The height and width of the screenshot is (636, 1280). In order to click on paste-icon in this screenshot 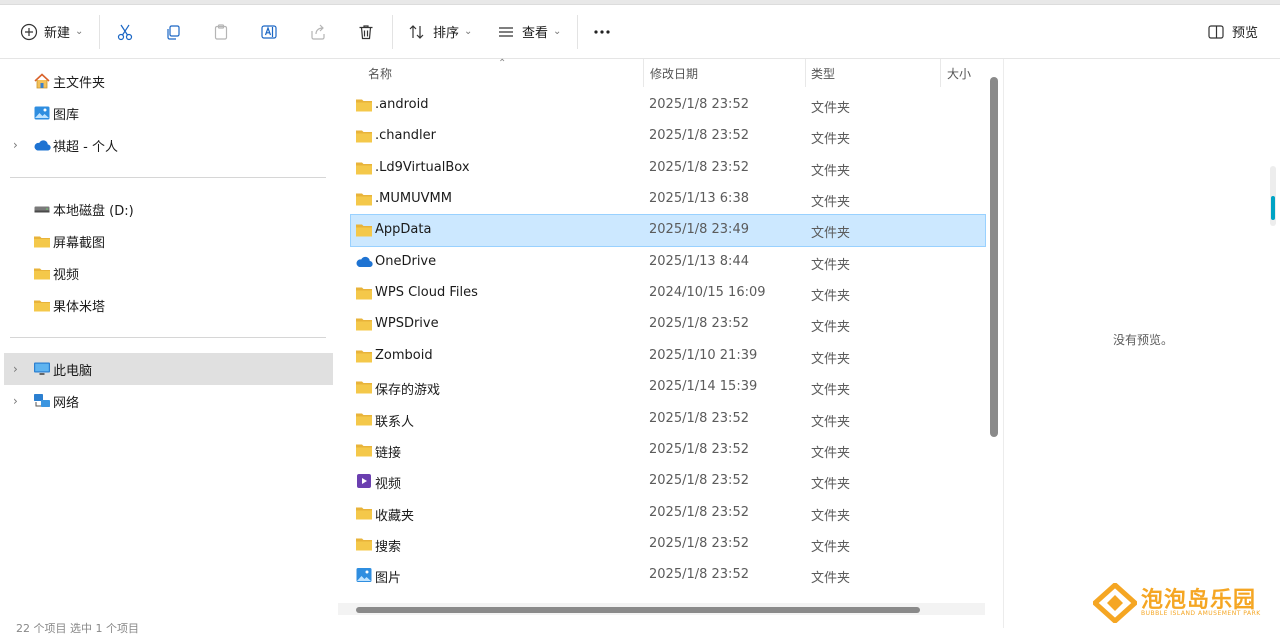, I will do `click(221, 32)`.